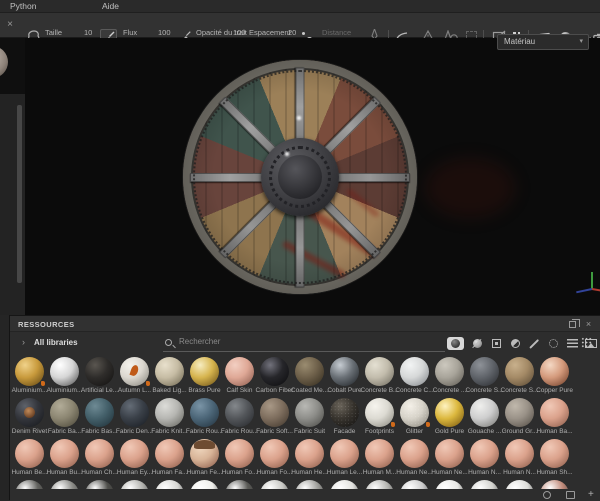  I want to click on search-icon, so click(168, 342).